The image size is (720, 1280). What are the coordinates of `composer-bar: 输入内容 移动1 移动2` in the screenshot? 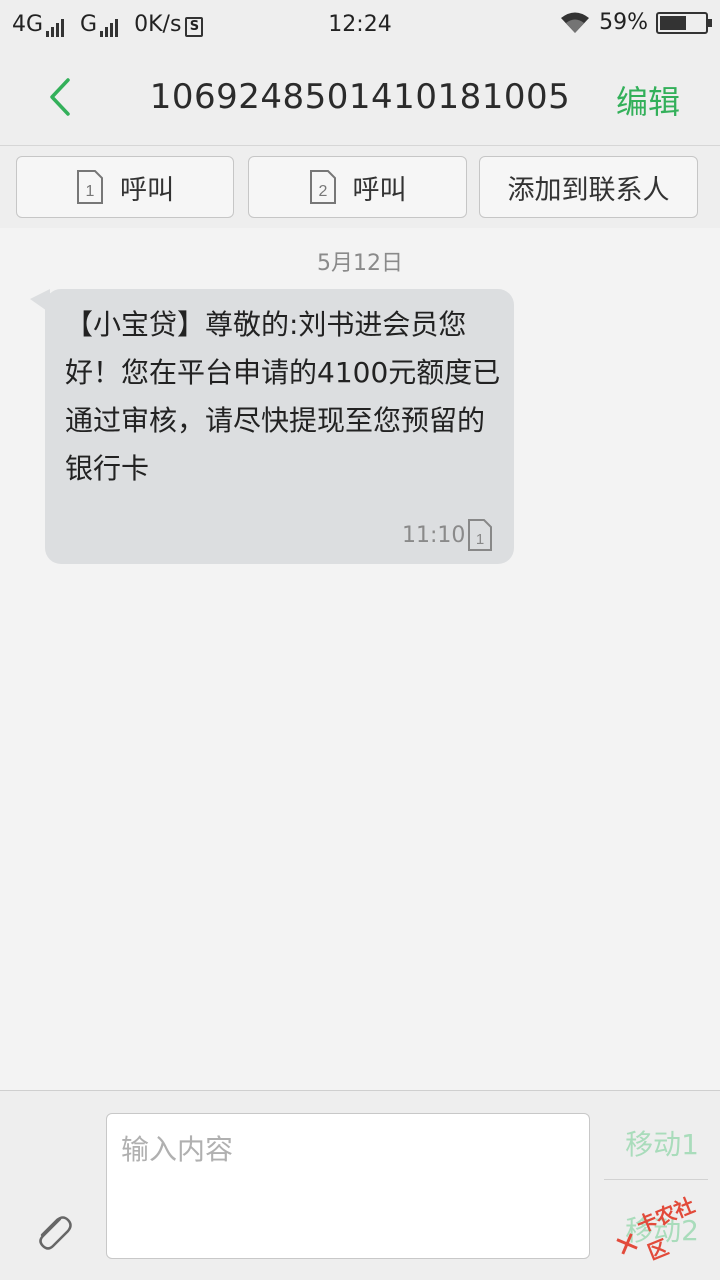 It's located at (360, 1185).